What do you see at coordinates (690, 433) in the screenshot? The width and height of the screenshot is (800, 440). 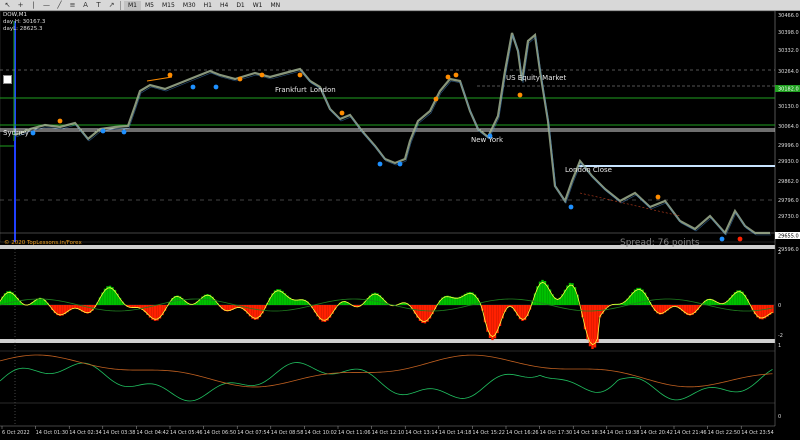 I see `time-axis-label: 14 Oct 21:46` at bounding box center [690, 433].